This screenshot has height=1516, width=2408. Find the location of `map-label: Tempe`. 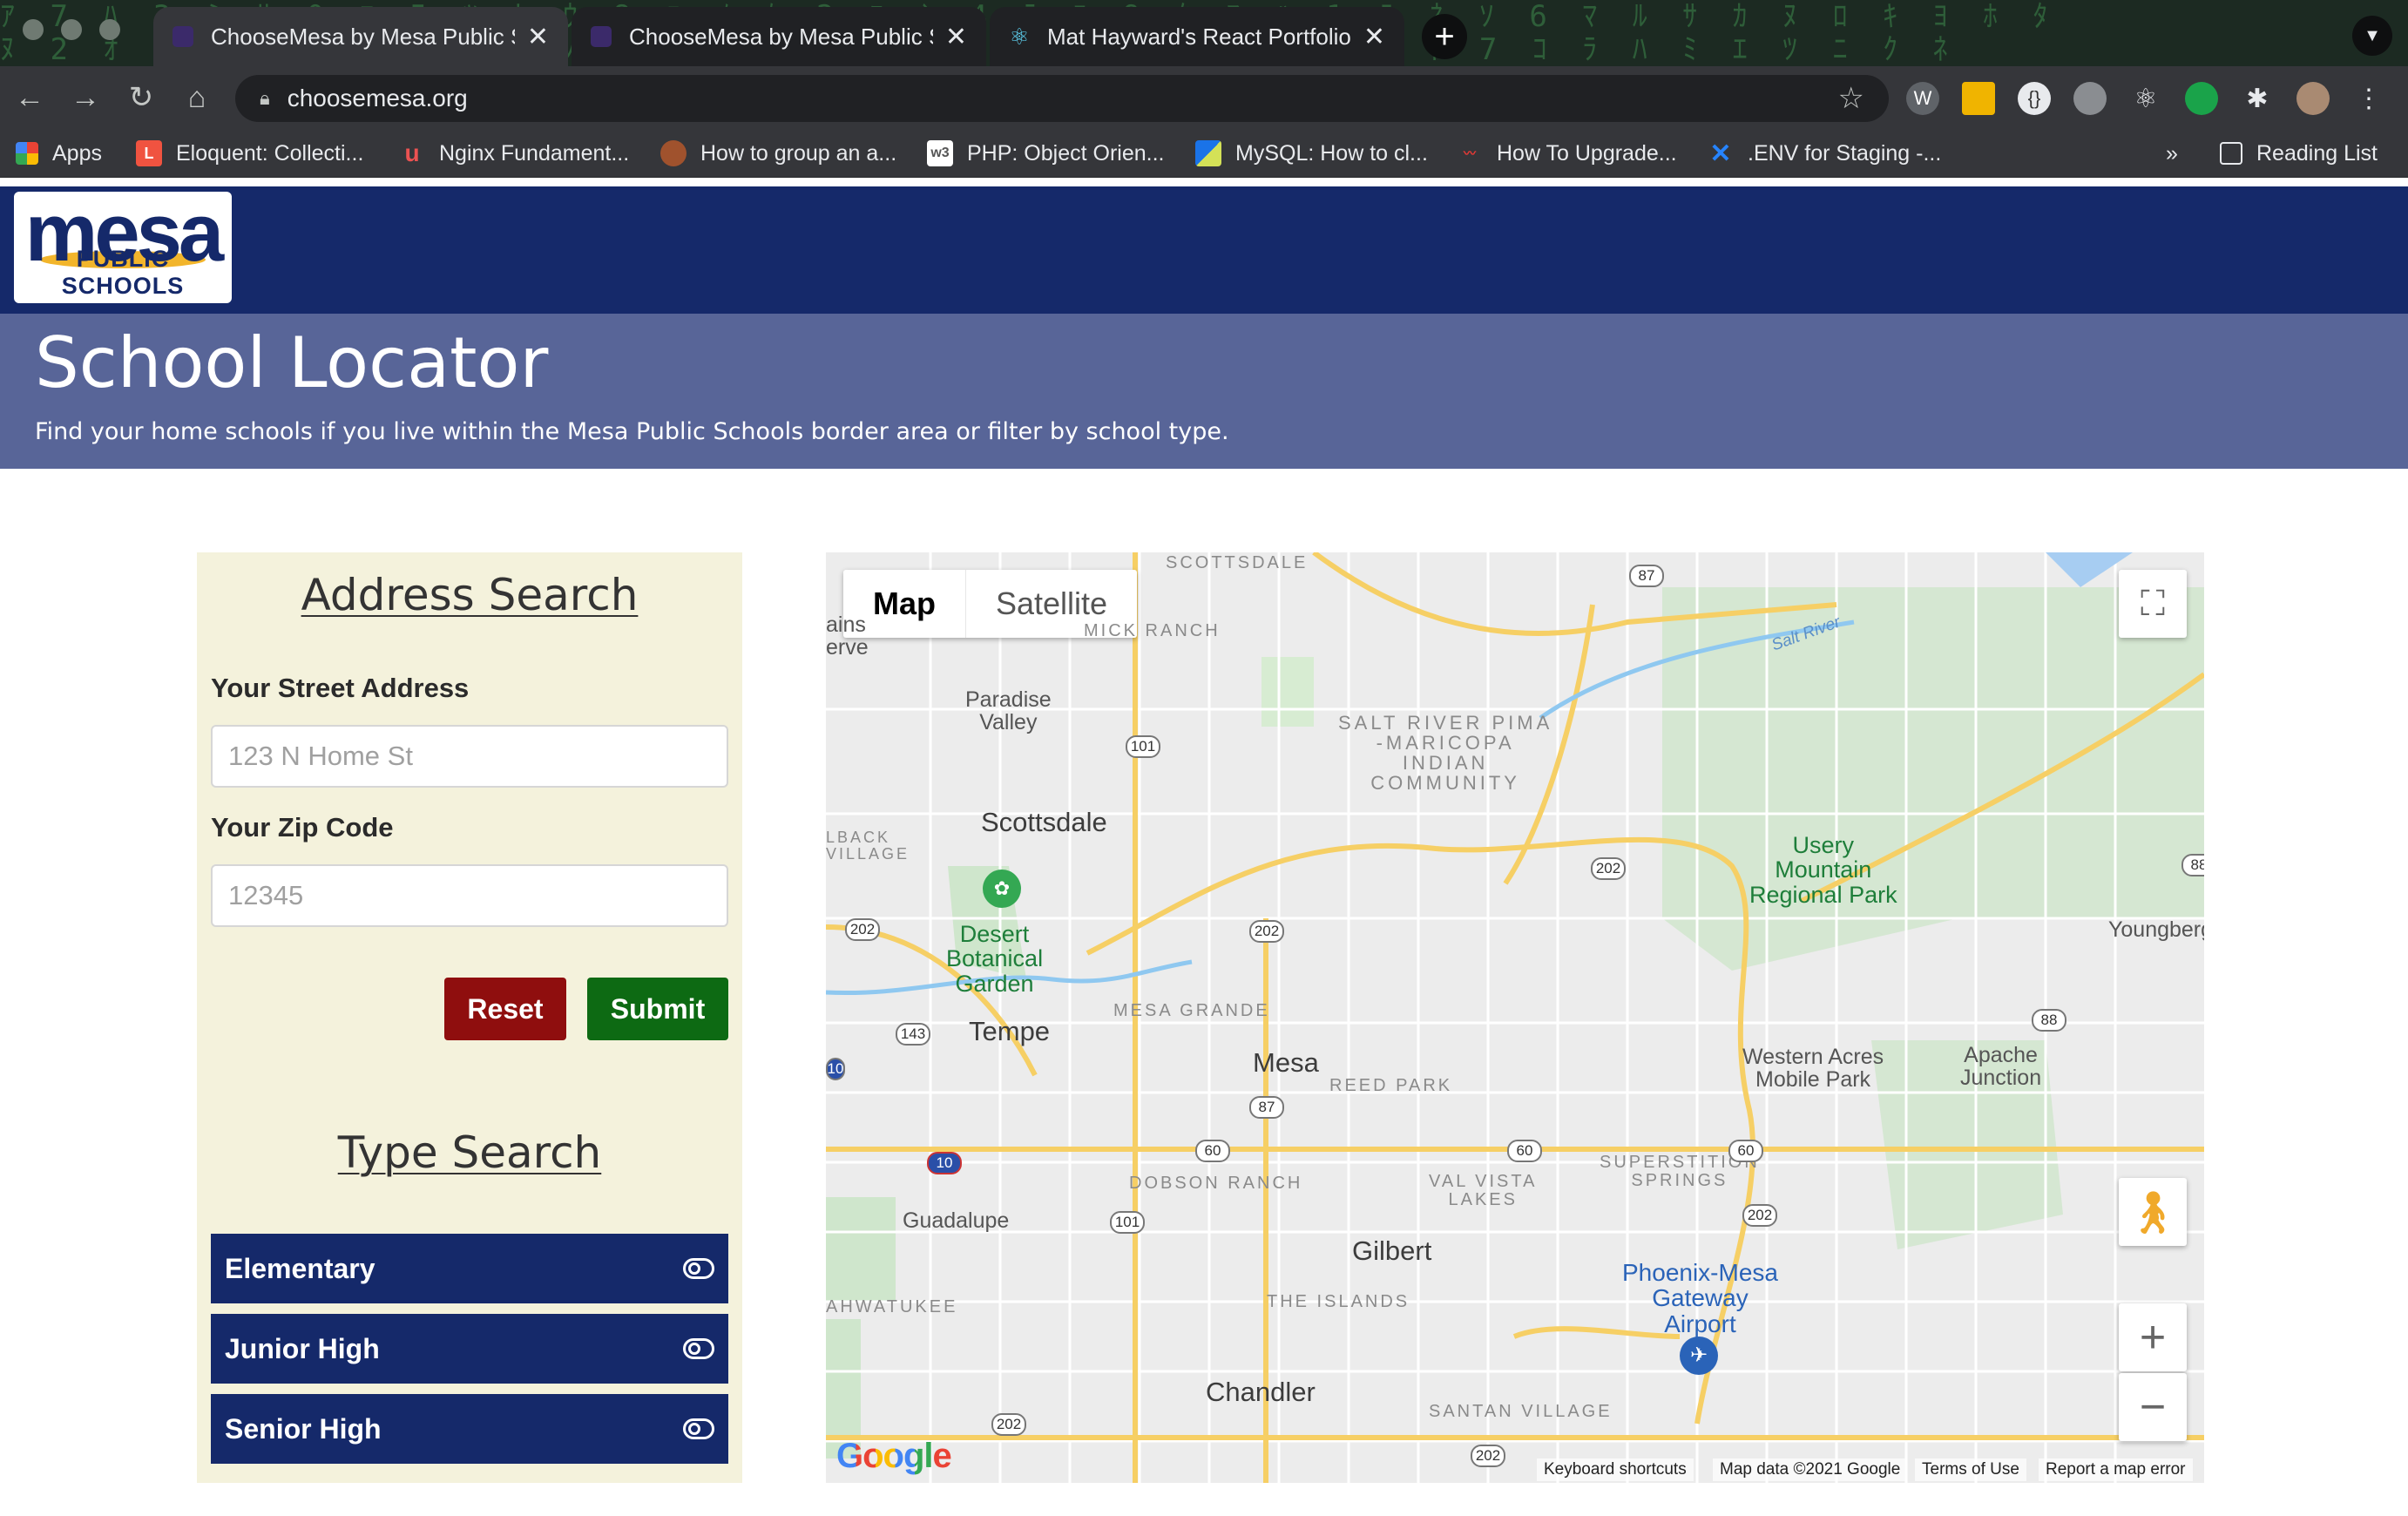

map-label: Tempe is located at coordinates (1010, 1031).